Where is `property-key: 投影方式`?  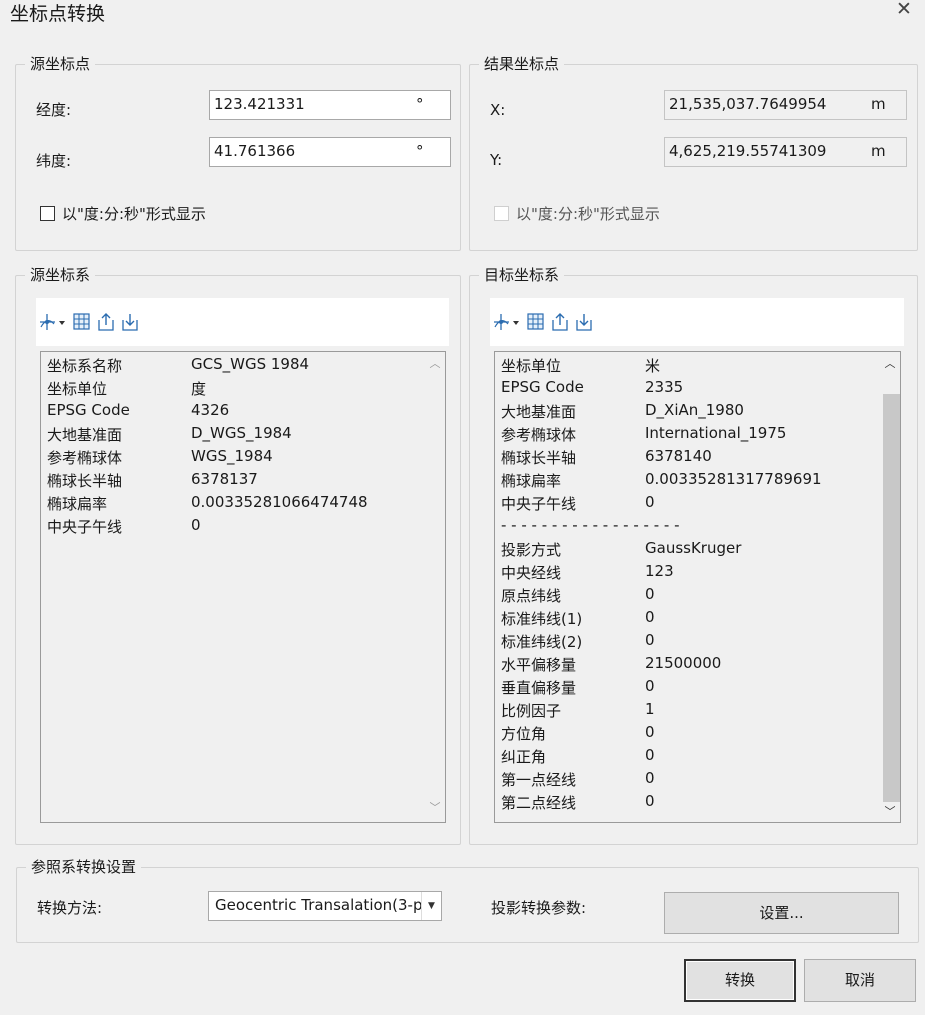
property-key: 投影方式 is located at coordinates (531, 550).